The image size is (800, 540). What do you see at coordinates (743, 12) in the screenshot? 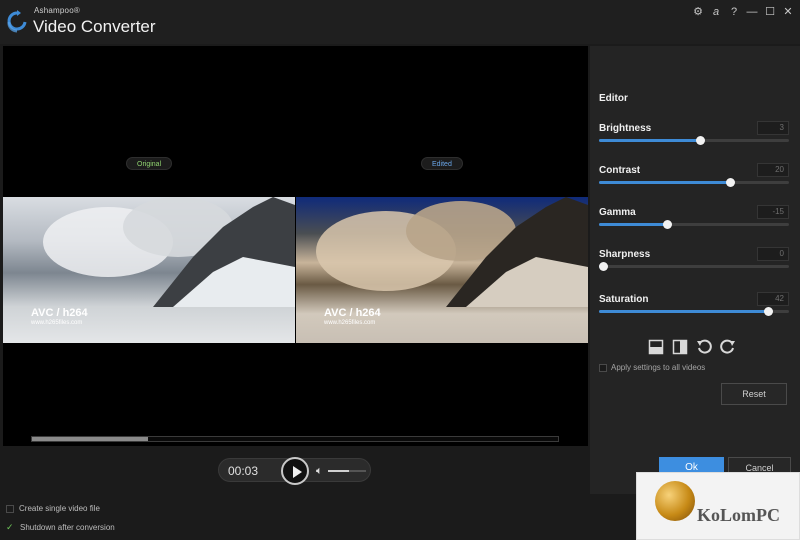
I see `window-controls: ⚙ a ? — ☐ ✕` at bounding box center [743, 12].